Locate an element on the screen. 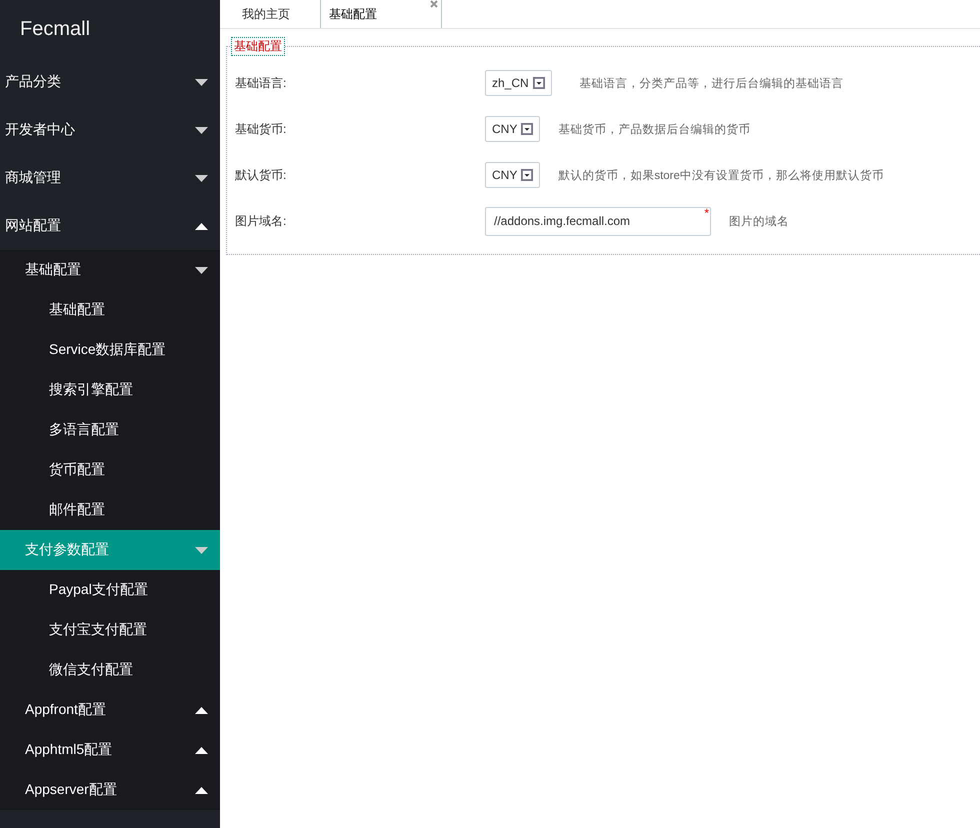 This screenshot has height=828, width=980. sidebar-item: 产品分类 is located at coordinates (110, 82).